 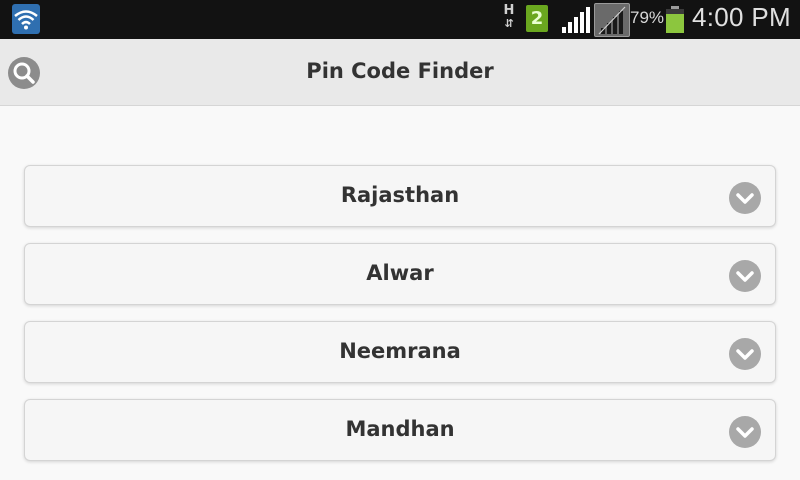 What do you see at coordinates (575, 20) in the screenshot?
I see `signal-icon` at bounding box center [575, 20].